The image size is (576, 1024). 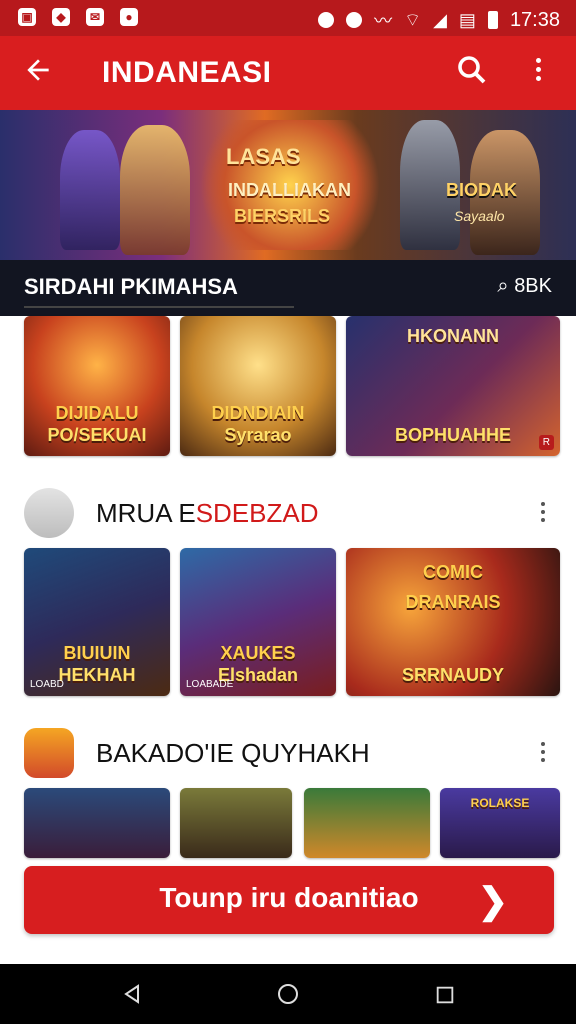 I want to click on system-nav-bar, so click(x=288, y=994).